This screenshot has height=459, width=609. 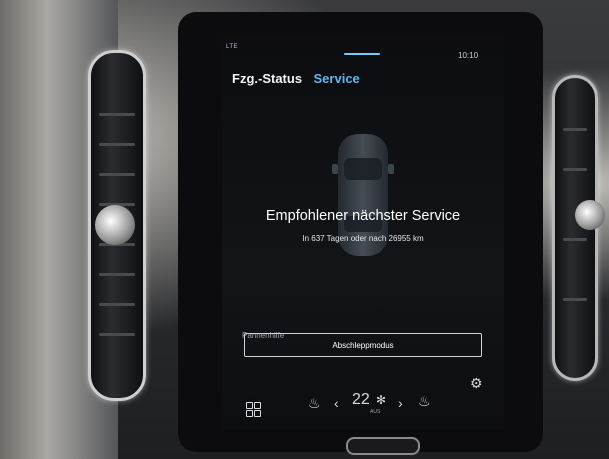 I want to click on chevron-right-icon: ›, so click(x=400, y=403).